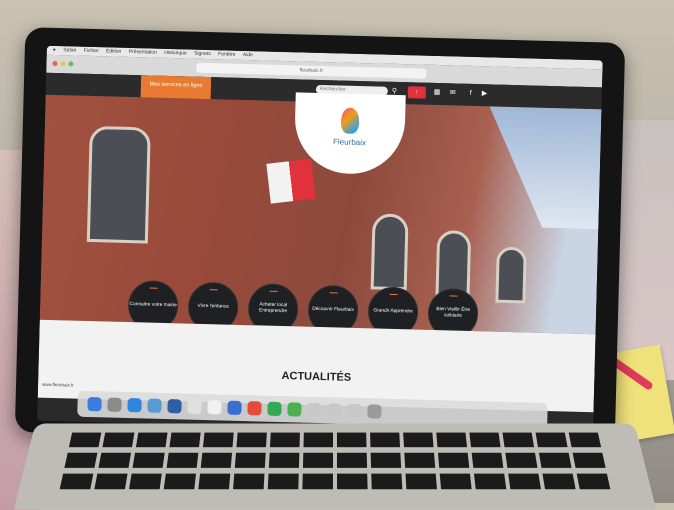 Image resolution: width=674 pixels, height=510 pixels. Describe the element at coordinates (291, 181) in the screenshot. I see `french-flag` at that location.